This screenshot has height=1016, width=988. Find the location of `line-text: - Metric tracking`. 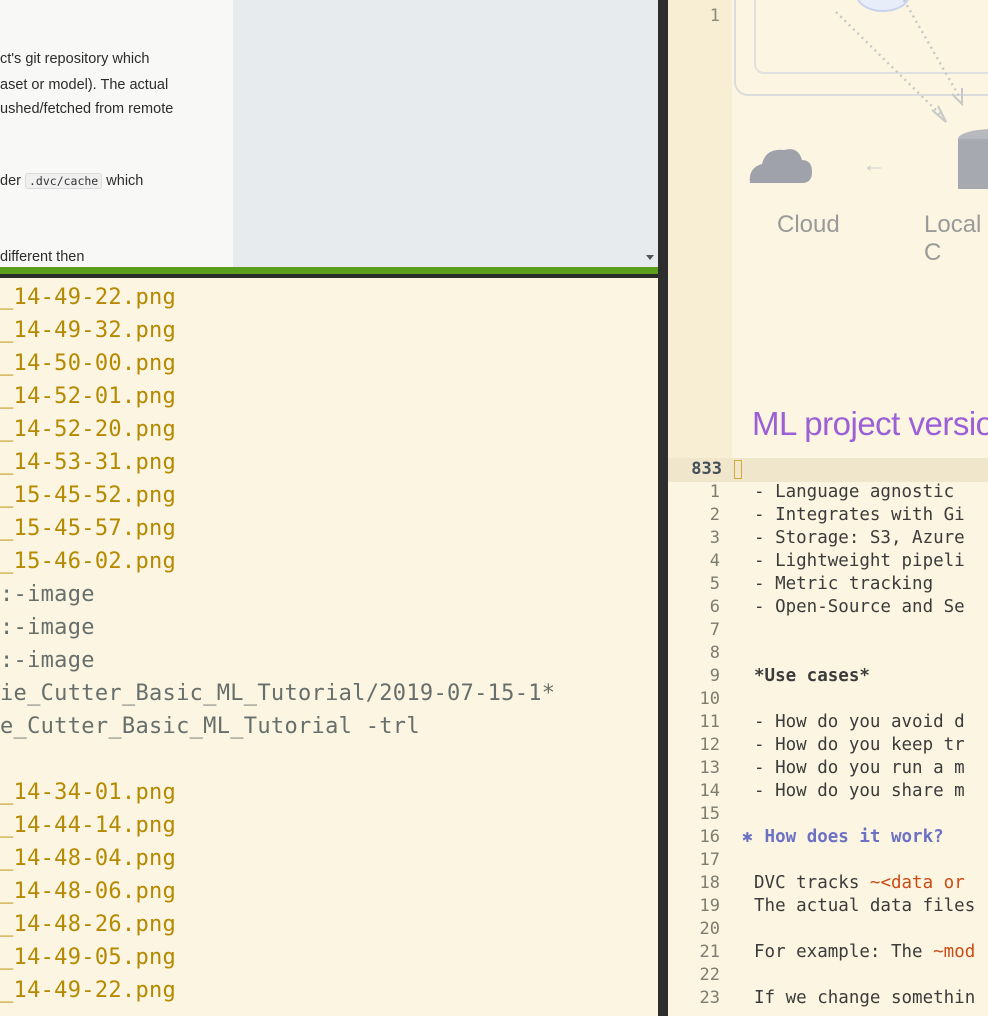

line-text: - Metric tracking is located at coordinates (844, 584).